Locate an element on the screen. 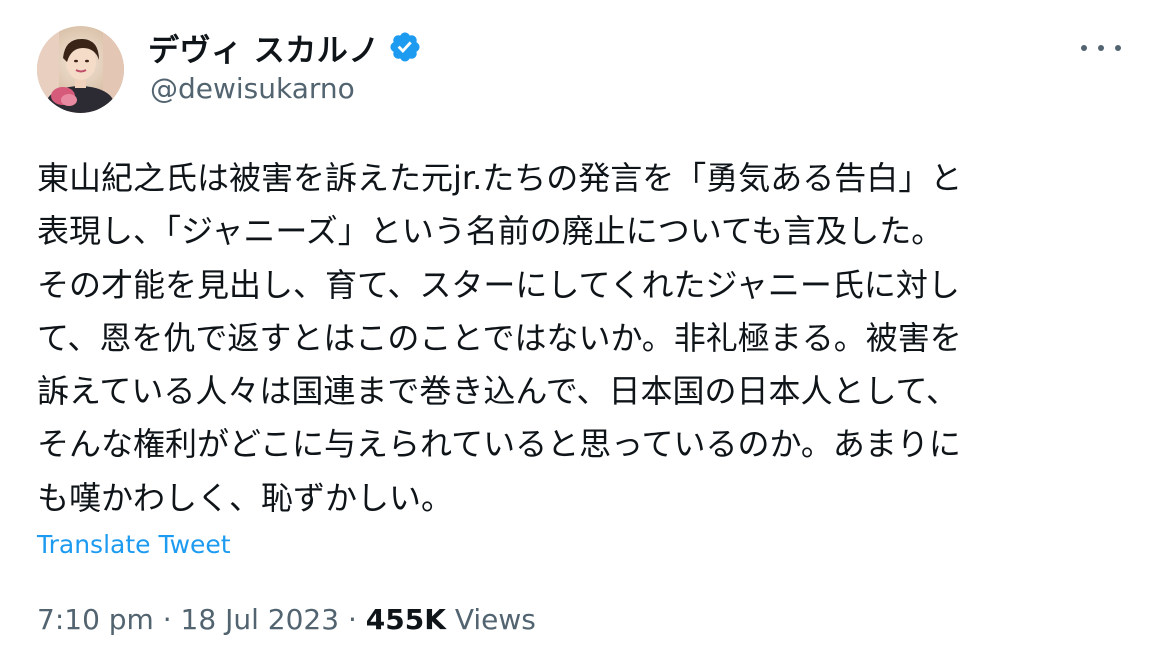 The width and height of the screenshot is (1158, 651). more-options-icon is located at coordinates (1101, 48).